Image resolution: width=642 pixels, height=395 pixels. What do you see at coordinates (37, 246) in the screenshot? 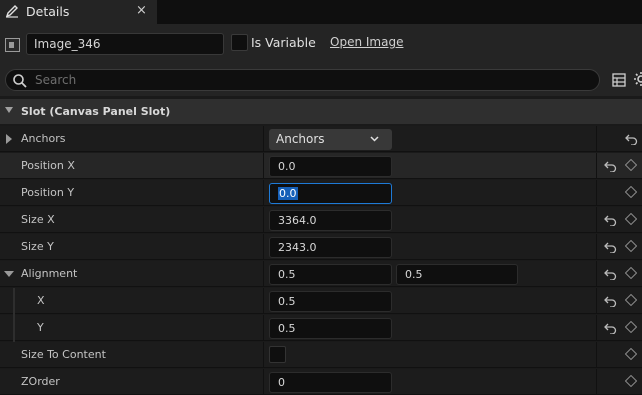
I see `property-label: Size Y` at bounding box center [37, 246].